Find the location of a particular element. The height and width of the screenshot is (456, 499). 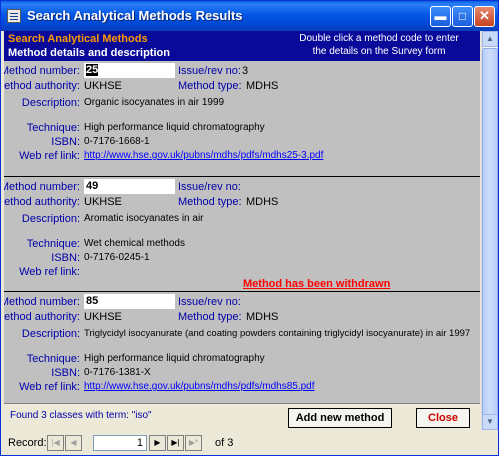

issue-rev-value: 3 is located at coordinates (245, 71).